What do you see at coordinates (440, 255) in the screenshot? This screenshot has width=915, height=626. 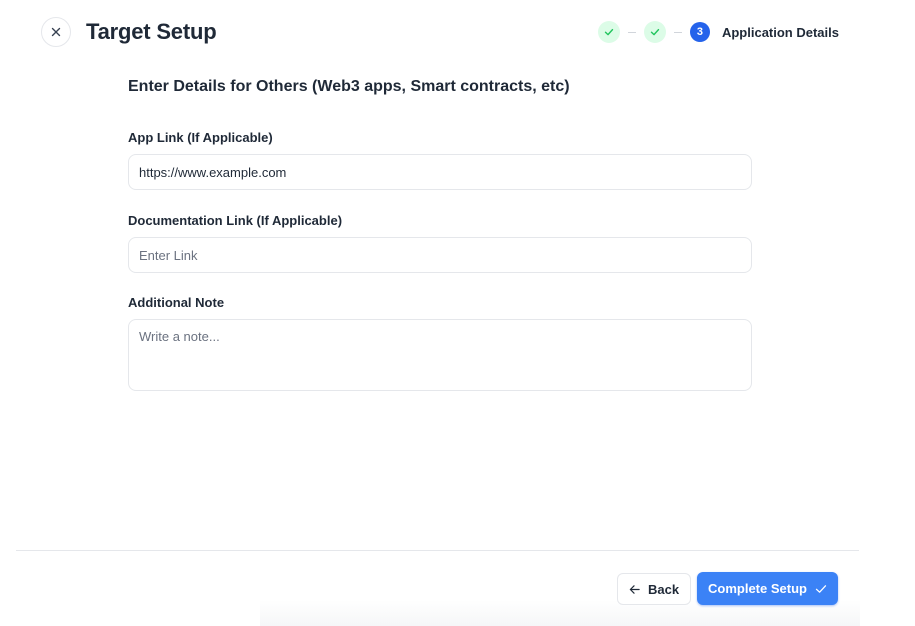 I see `documentation-link-input` at bounding box center [440, 255].